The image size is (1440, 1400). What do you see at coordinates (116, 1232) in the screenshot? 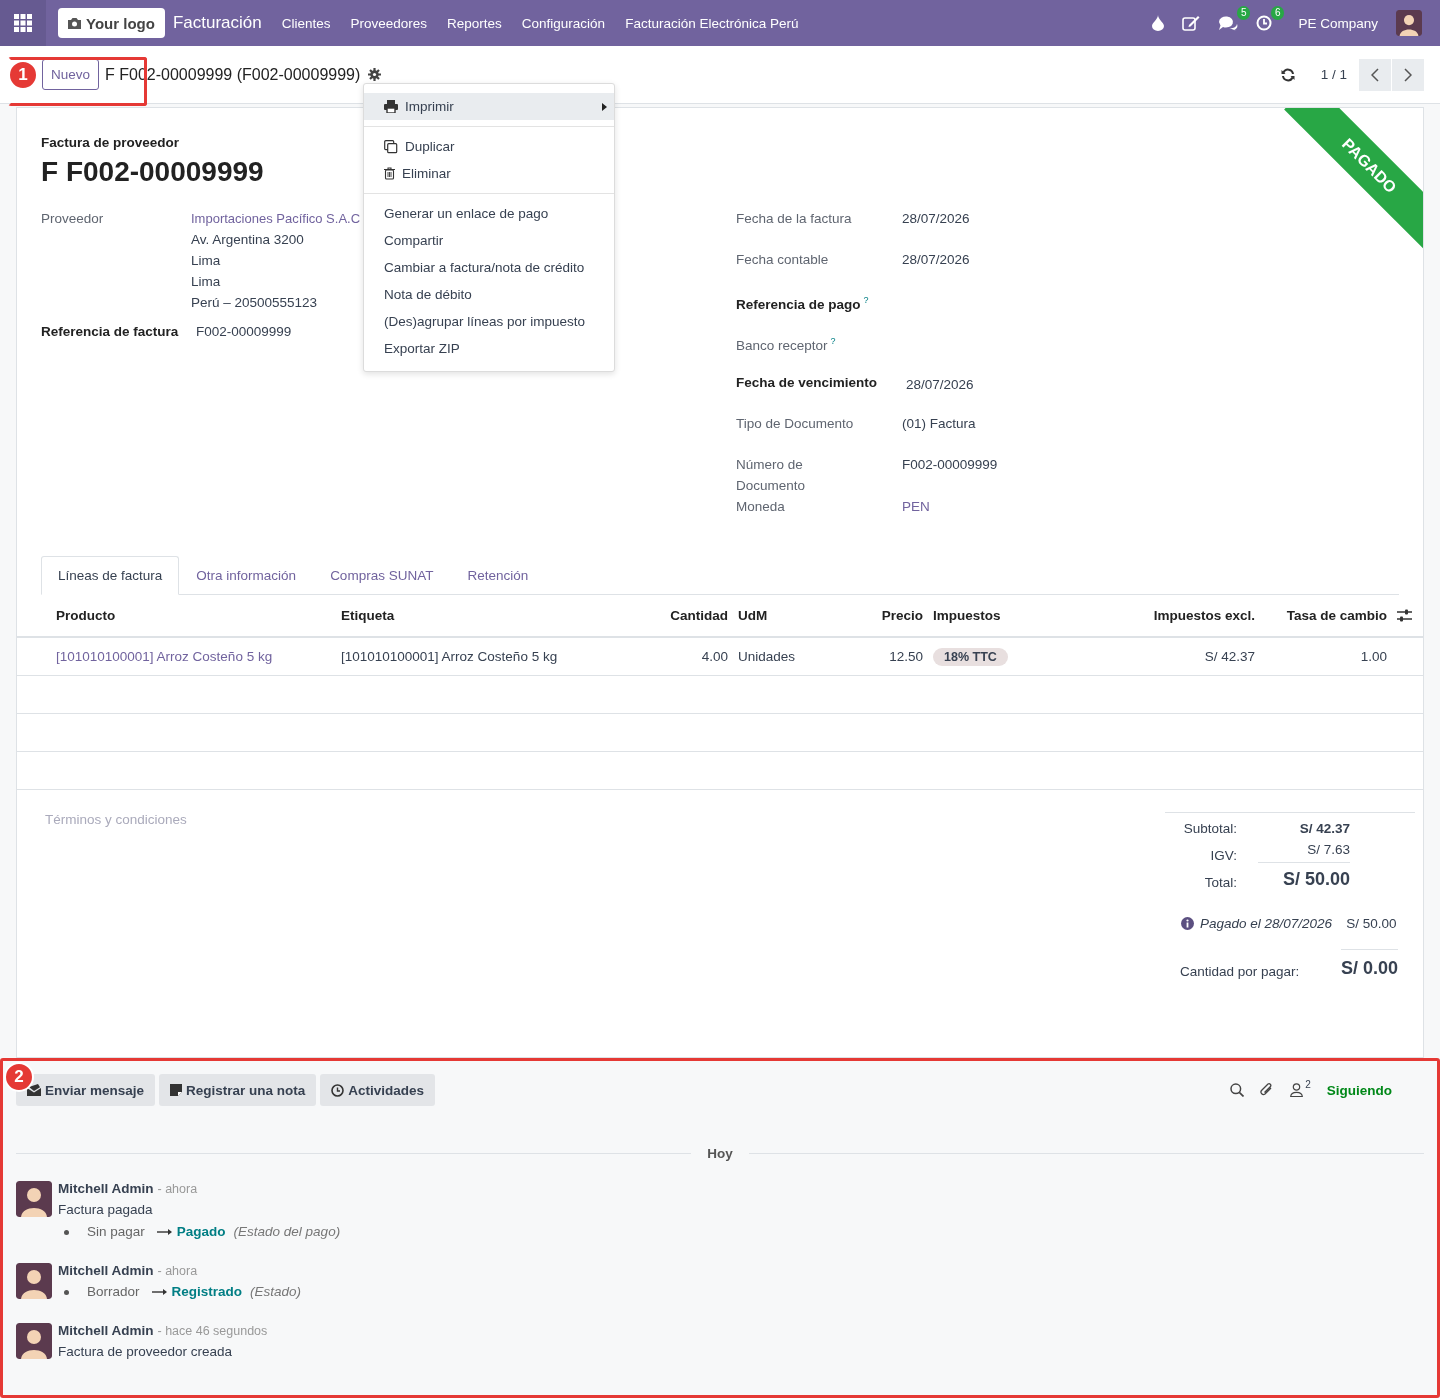
I see `old-value: Sin pagar` at bounding box center [116, 1232].